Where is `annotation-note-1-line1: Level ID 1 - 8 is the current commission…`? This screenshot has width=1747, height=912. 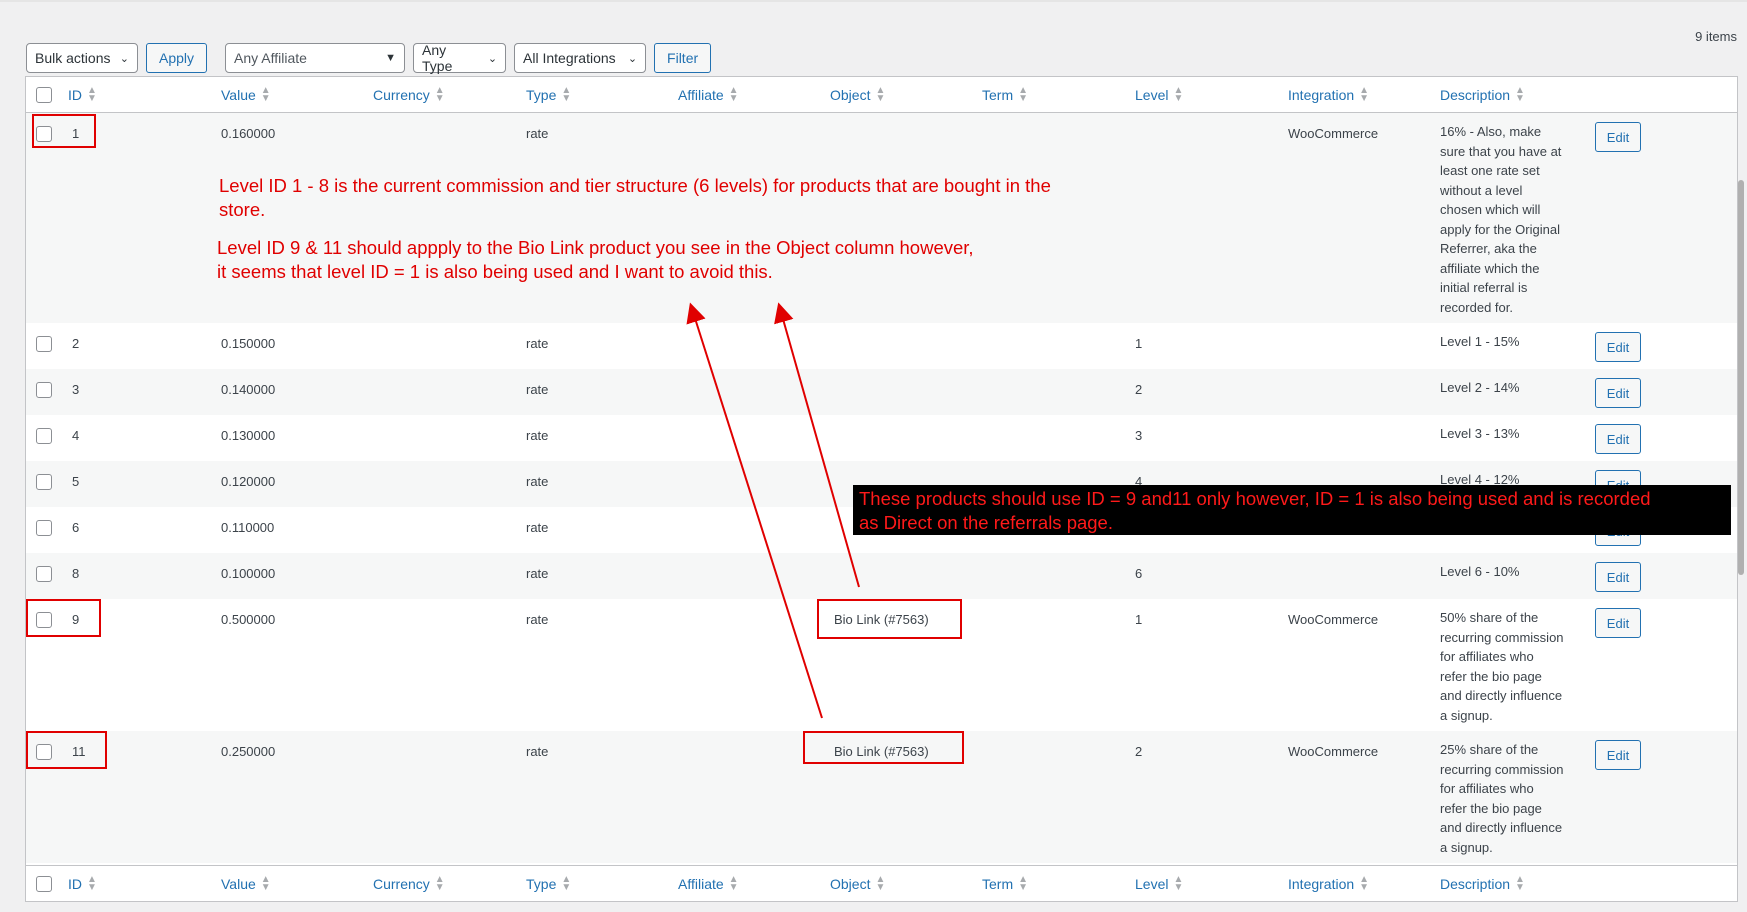
annotation-note-1-line1: Level ID 1 - 8 is the current commission… is located at coordinates (635, 185).